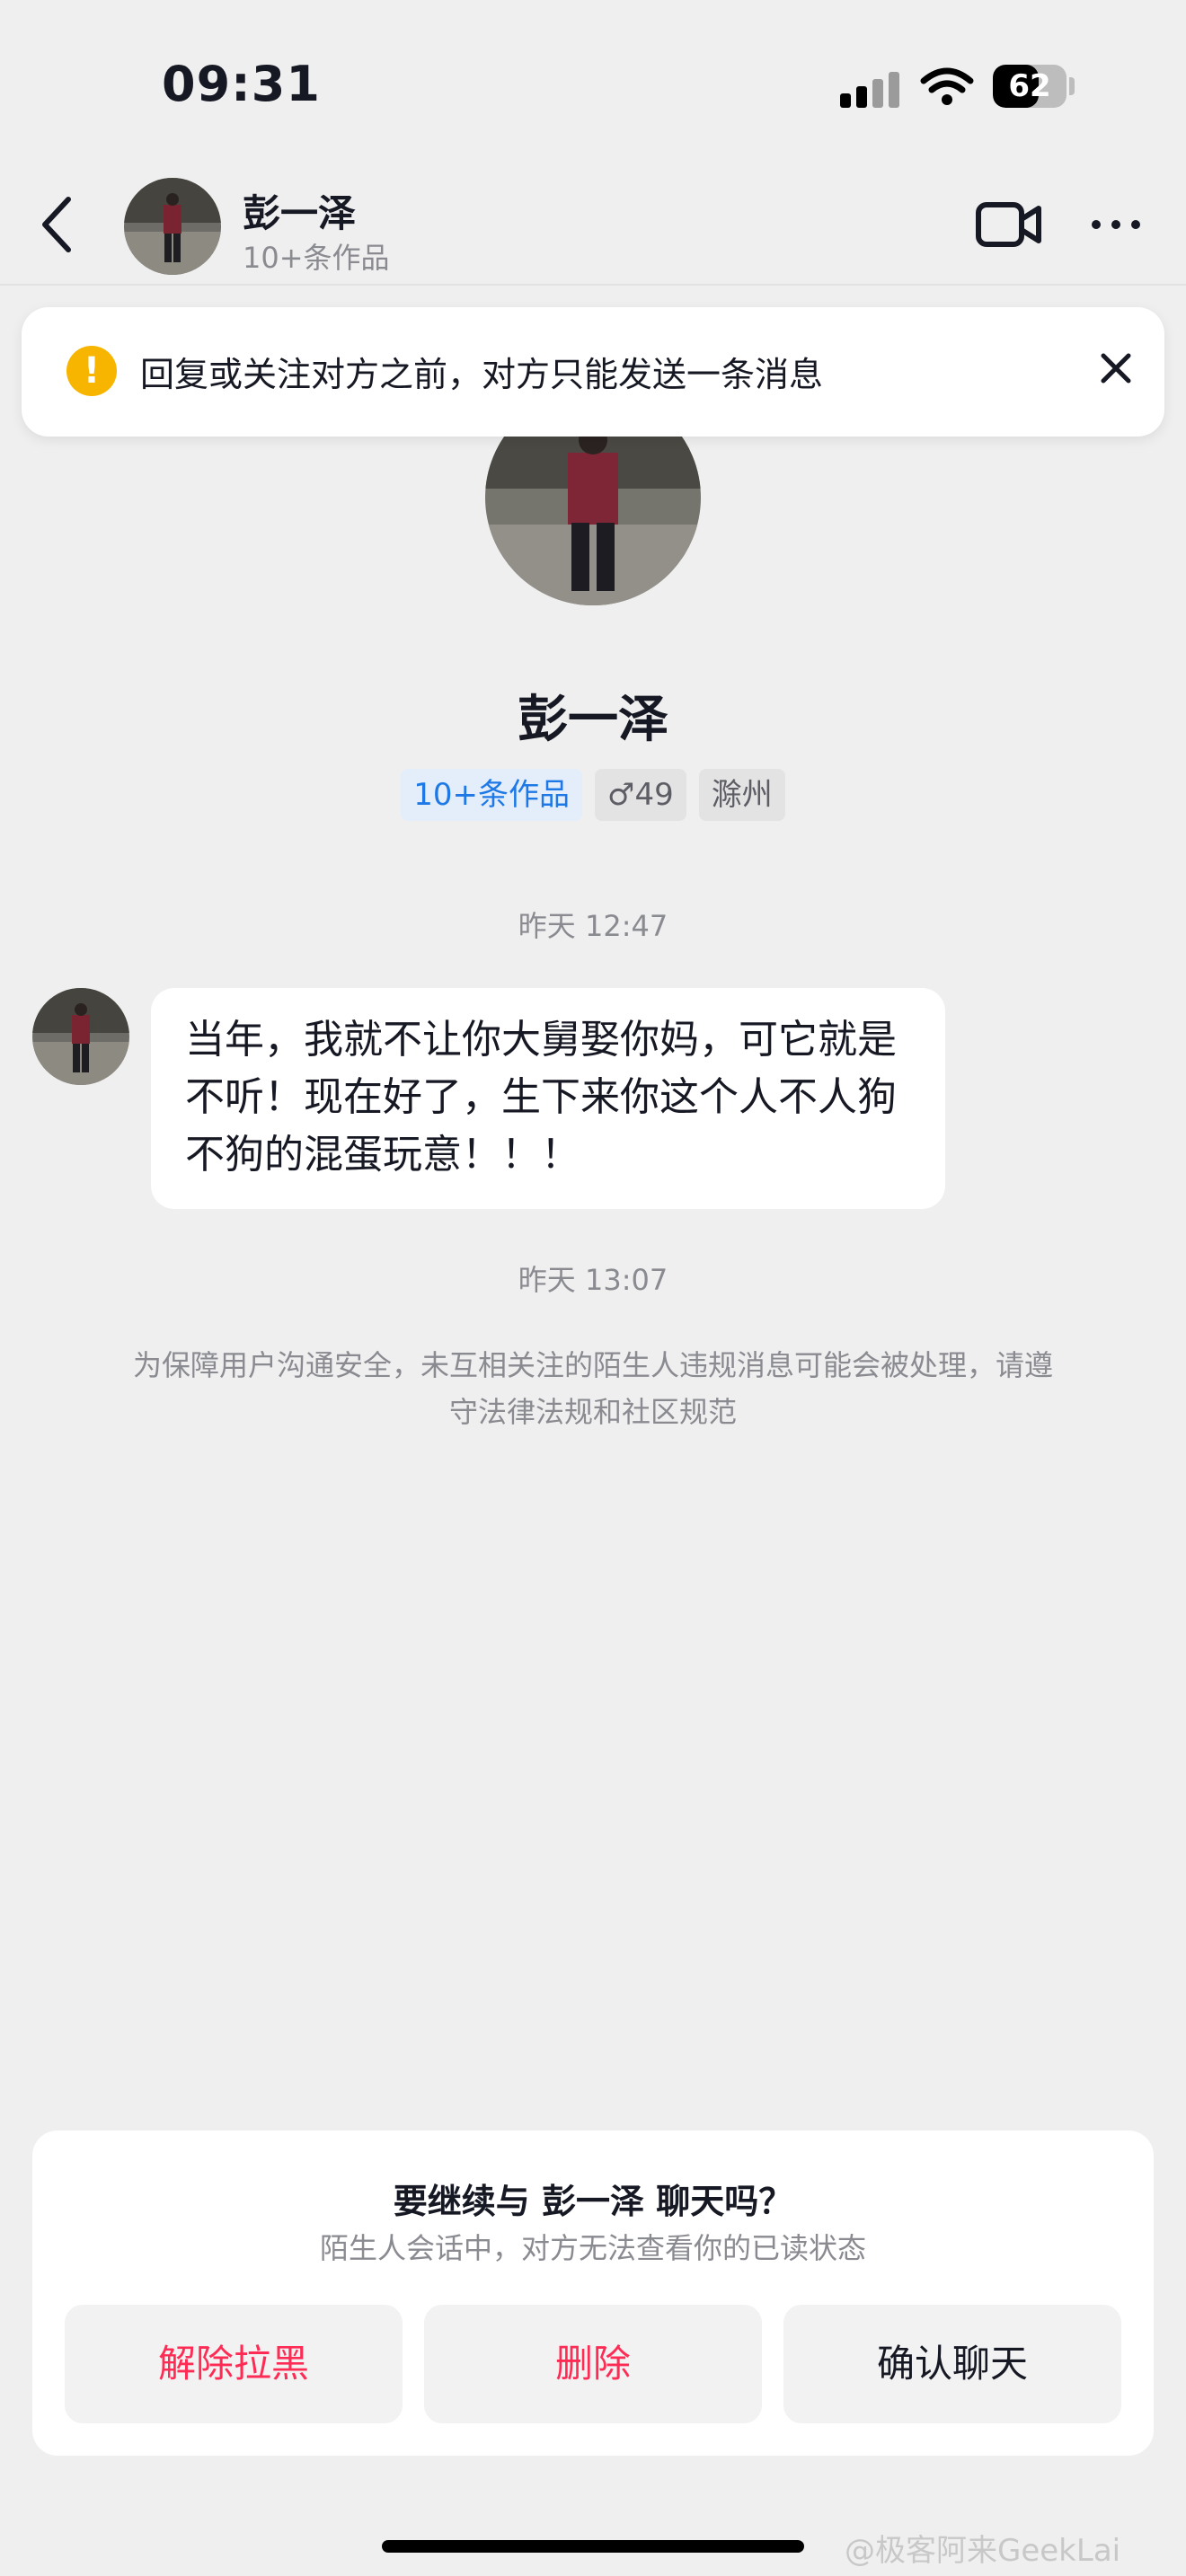 The image size is (1186, 2576). What do you see at coordinates (58, 224) in the screenshot?
I see `back-icon` at bounding box center [58, 224].